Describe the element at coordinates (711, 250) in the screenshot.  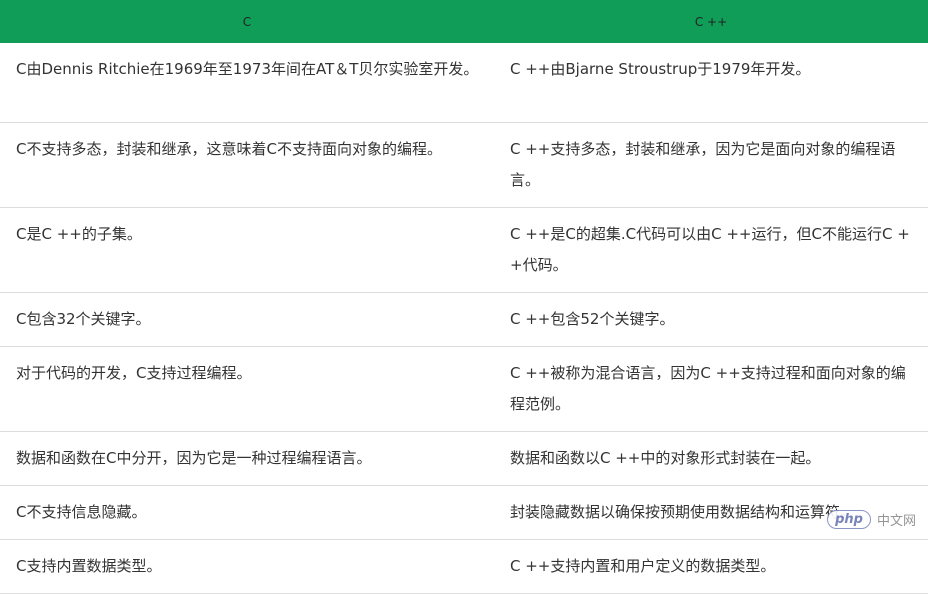
I see `cell-cpp: C ++是C的超集.C代码可以由C ++运行，但C不能运行C ++代码。` at that location.